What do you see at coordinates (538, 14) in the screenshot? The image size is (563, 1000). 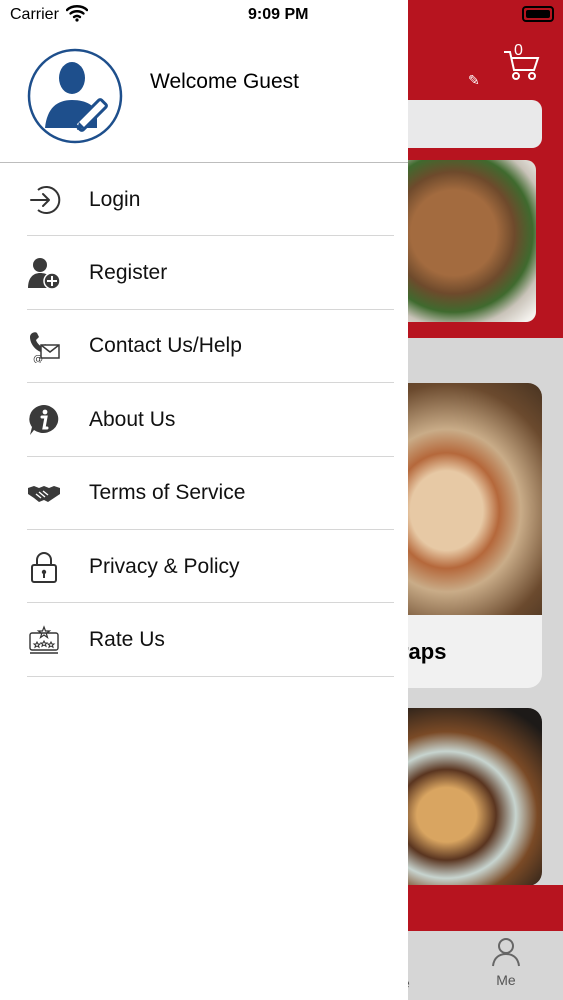 I see `battery-icon` at bounding box center [538, 14].